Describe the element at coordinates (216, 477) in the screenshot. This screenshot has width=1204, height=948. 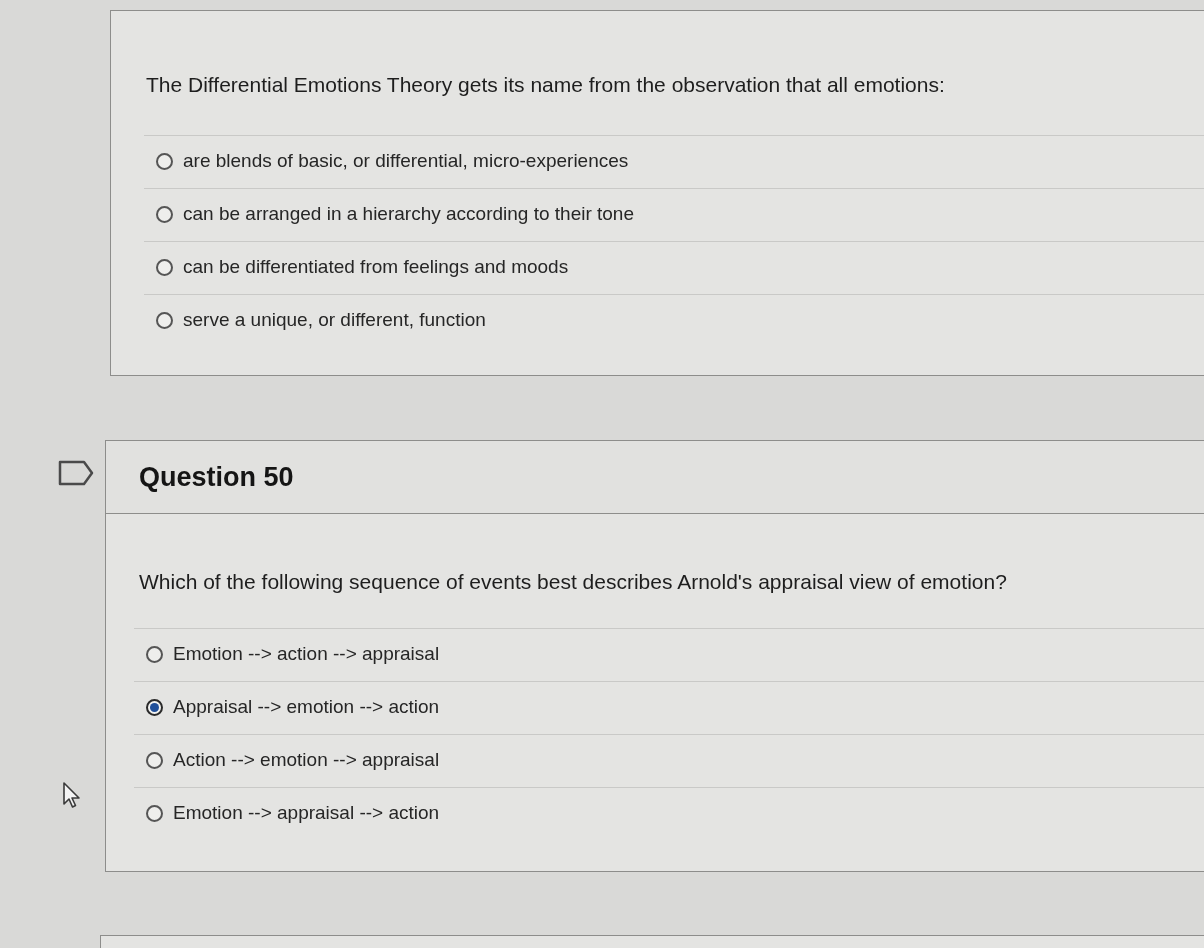
I see `question-number: Question 50` at that location.